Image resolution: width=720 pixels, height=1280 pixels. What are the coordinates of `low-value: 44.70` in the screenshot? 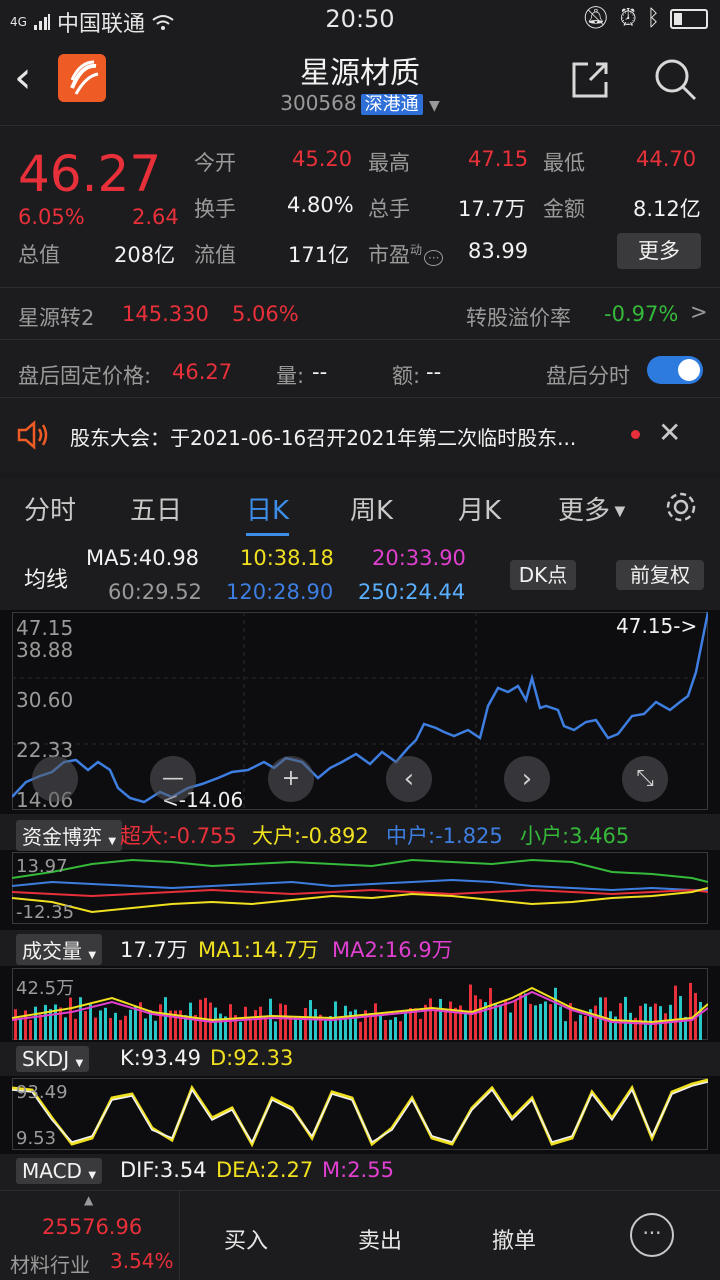 It's located at (666, 159).